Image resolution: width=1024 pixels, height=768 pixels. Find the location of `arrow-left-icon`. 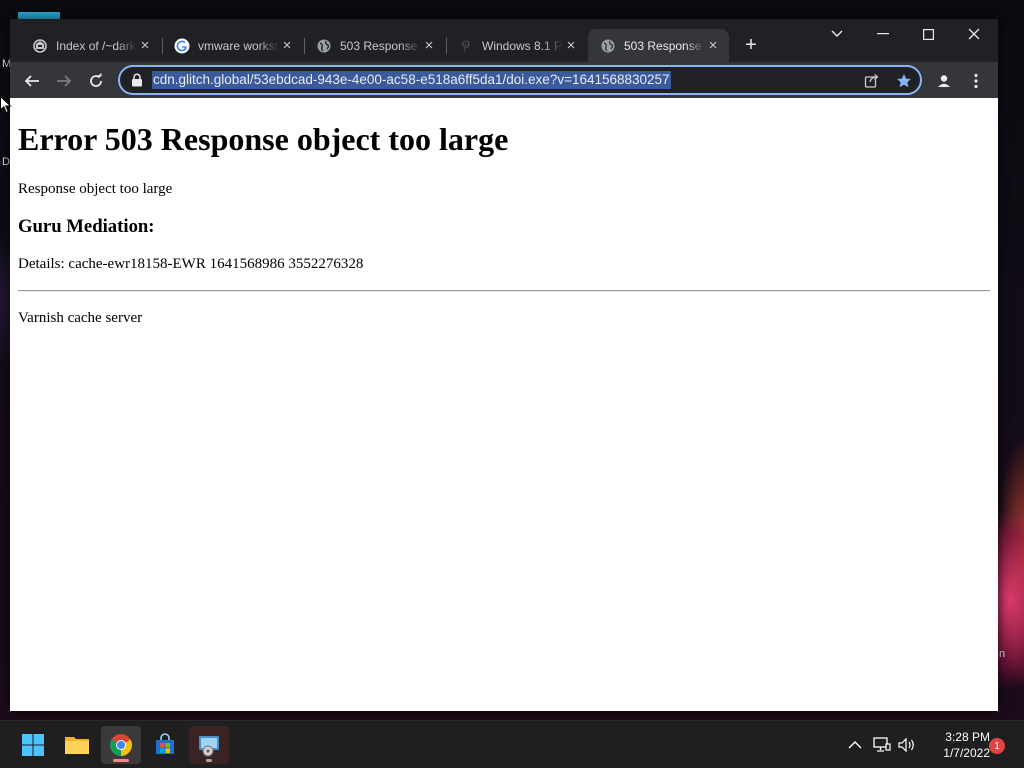

arrow-left-icon is located at coordinates (31, 81).